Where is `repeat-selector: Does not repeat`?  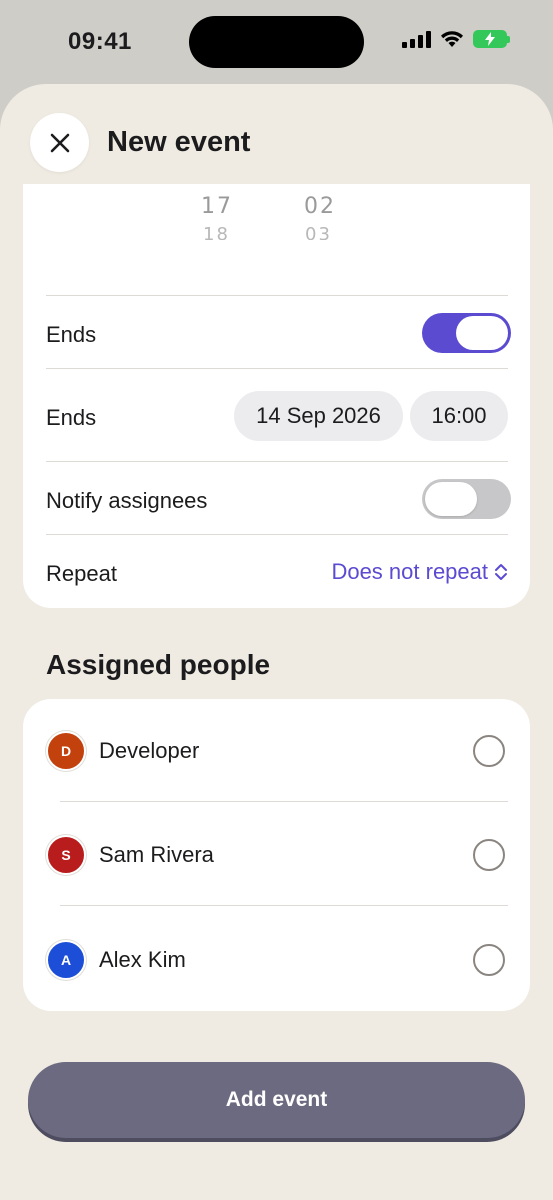 repeat-selector: Does not repeat is located at coordinates (419, 572).